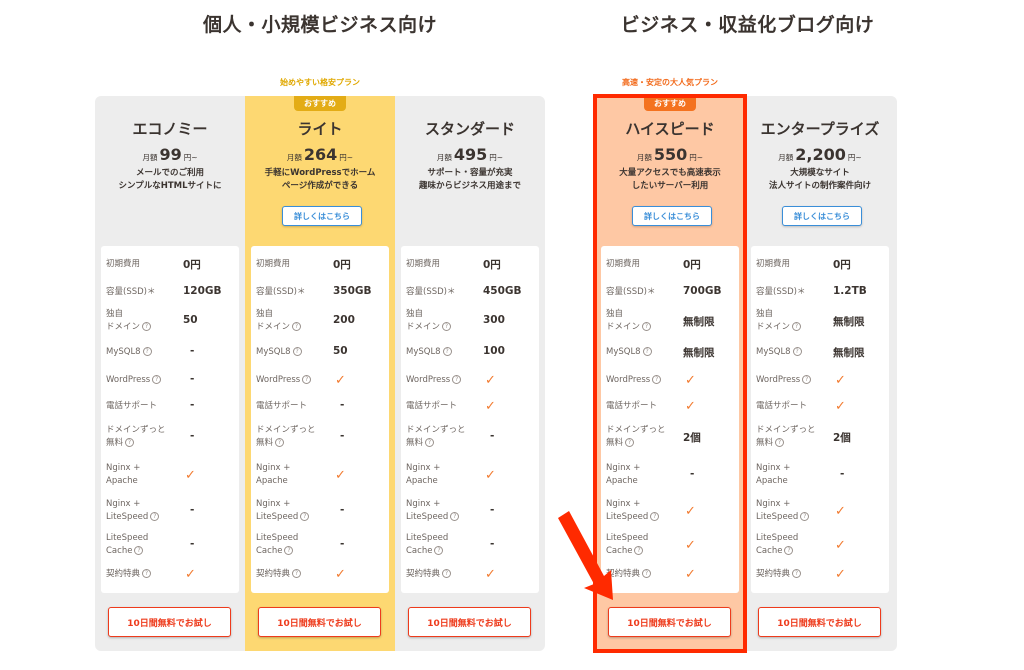 Image resolution: width=1024 pixels, height=670 pixels. Describe the element at coordinates (127, 517) in the screenshot. I see `spec-label-text: LiteSpeed` at that location.